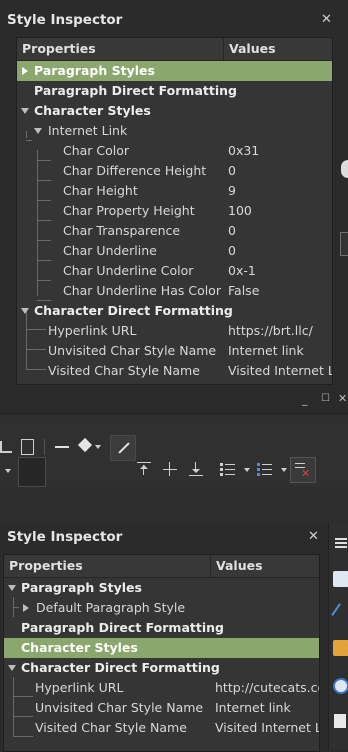  What do you see at coordinates (174, 251) in the screenshot?
I see `tree-row-char-underline: Char Underline 0` at bounding box center [174, 251].